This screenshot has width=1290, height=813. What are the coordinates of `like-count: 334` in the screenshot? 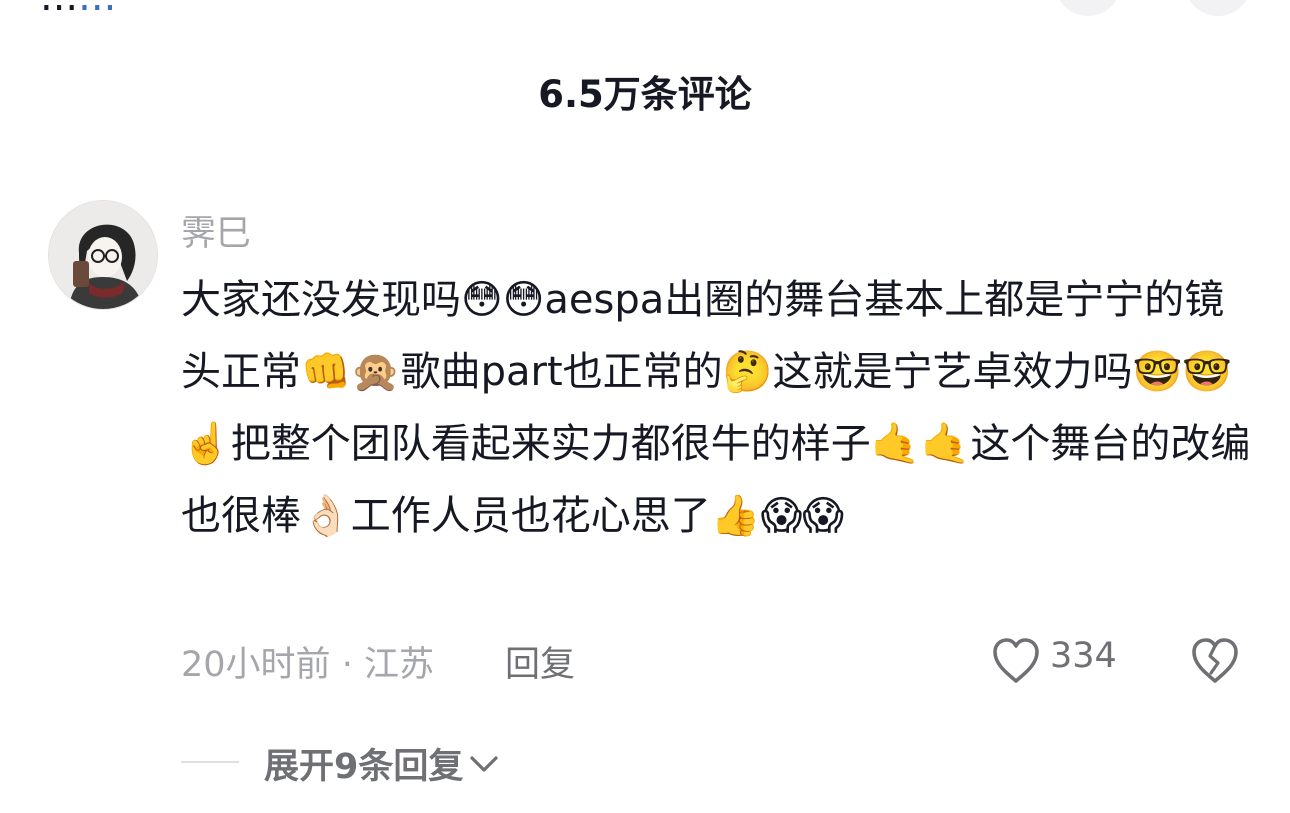 It's located at (1083, 656).